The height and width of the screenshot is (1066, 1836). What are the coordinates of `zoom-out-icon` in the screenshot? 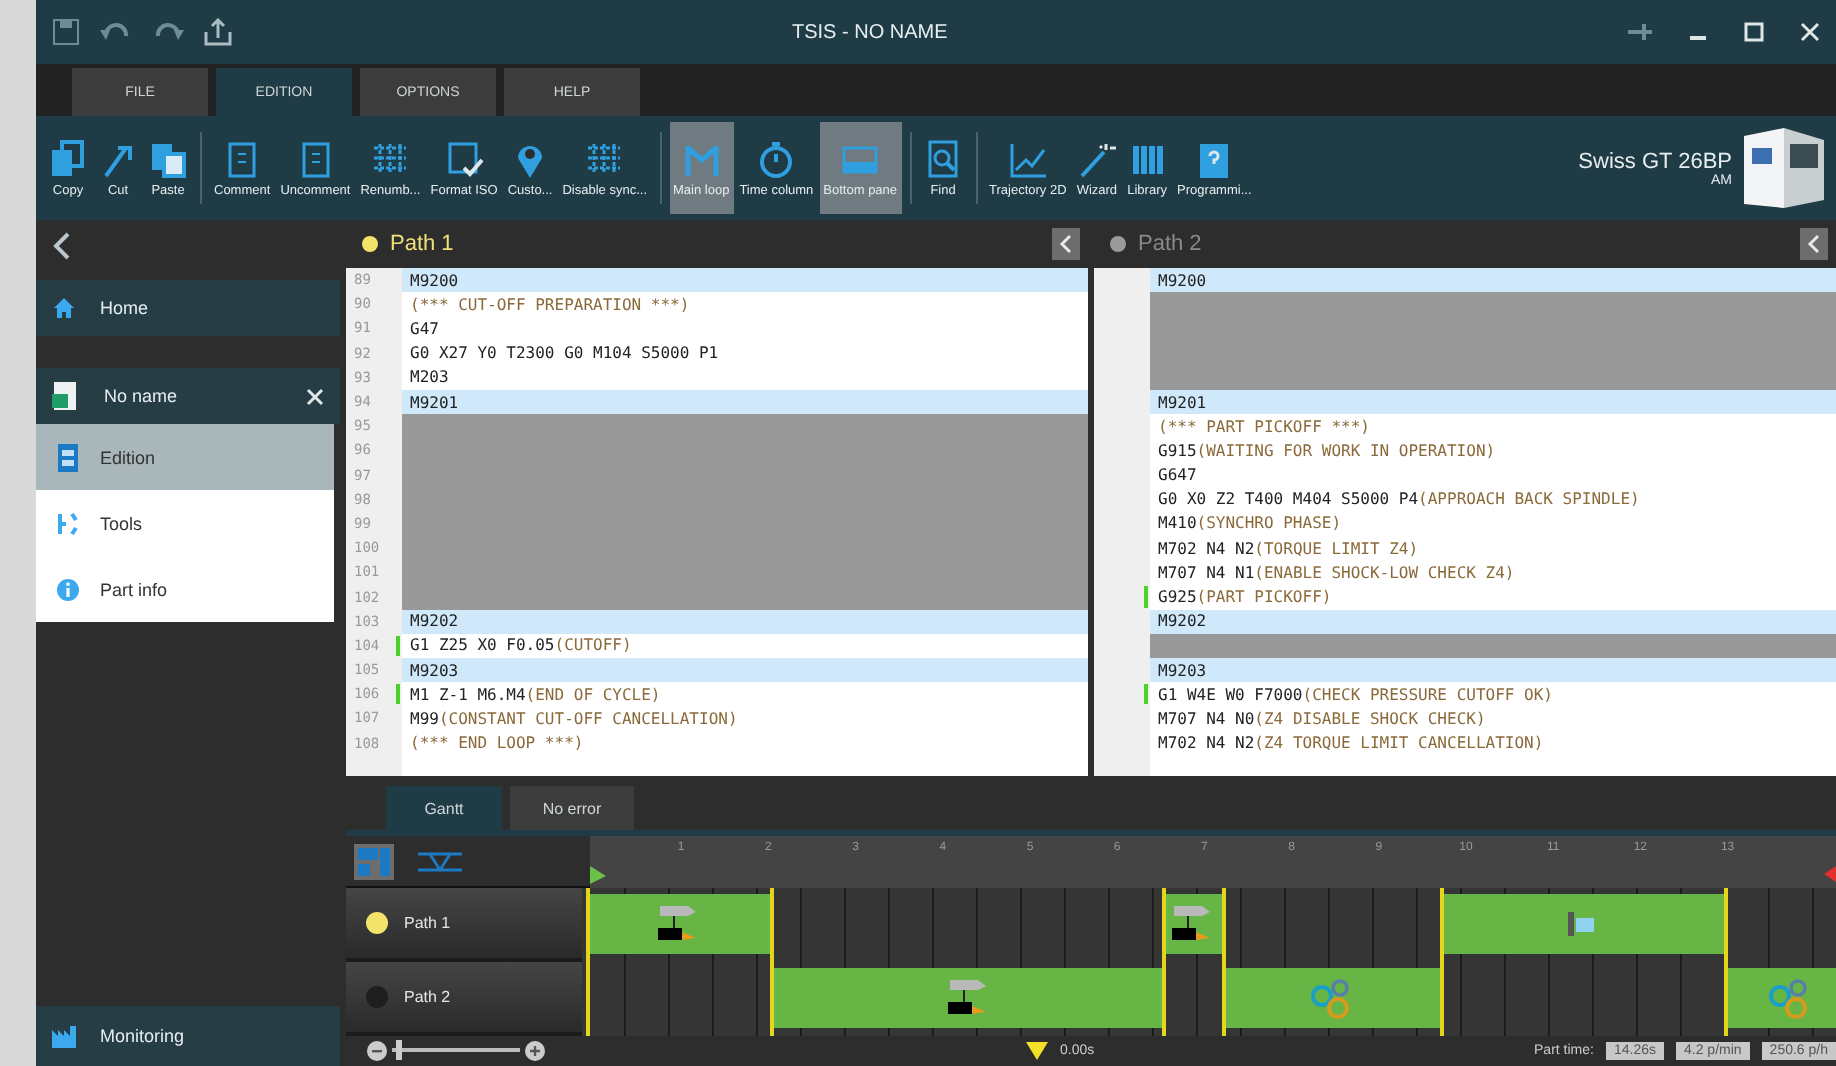 It's located at (377, 1050).